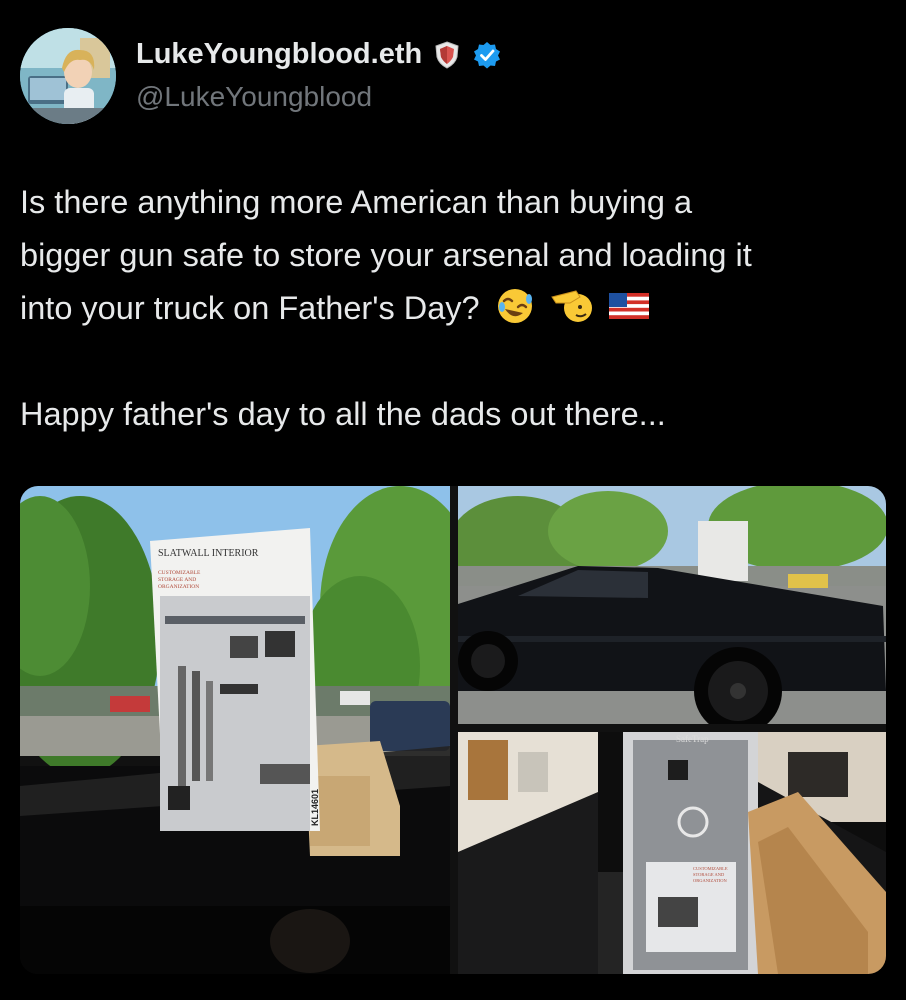 Image resolution: width=906 pixels, height=1000 pixels. I want to click on box-subtitle-1: CUSTOMIZABLE, so click(179, 573).